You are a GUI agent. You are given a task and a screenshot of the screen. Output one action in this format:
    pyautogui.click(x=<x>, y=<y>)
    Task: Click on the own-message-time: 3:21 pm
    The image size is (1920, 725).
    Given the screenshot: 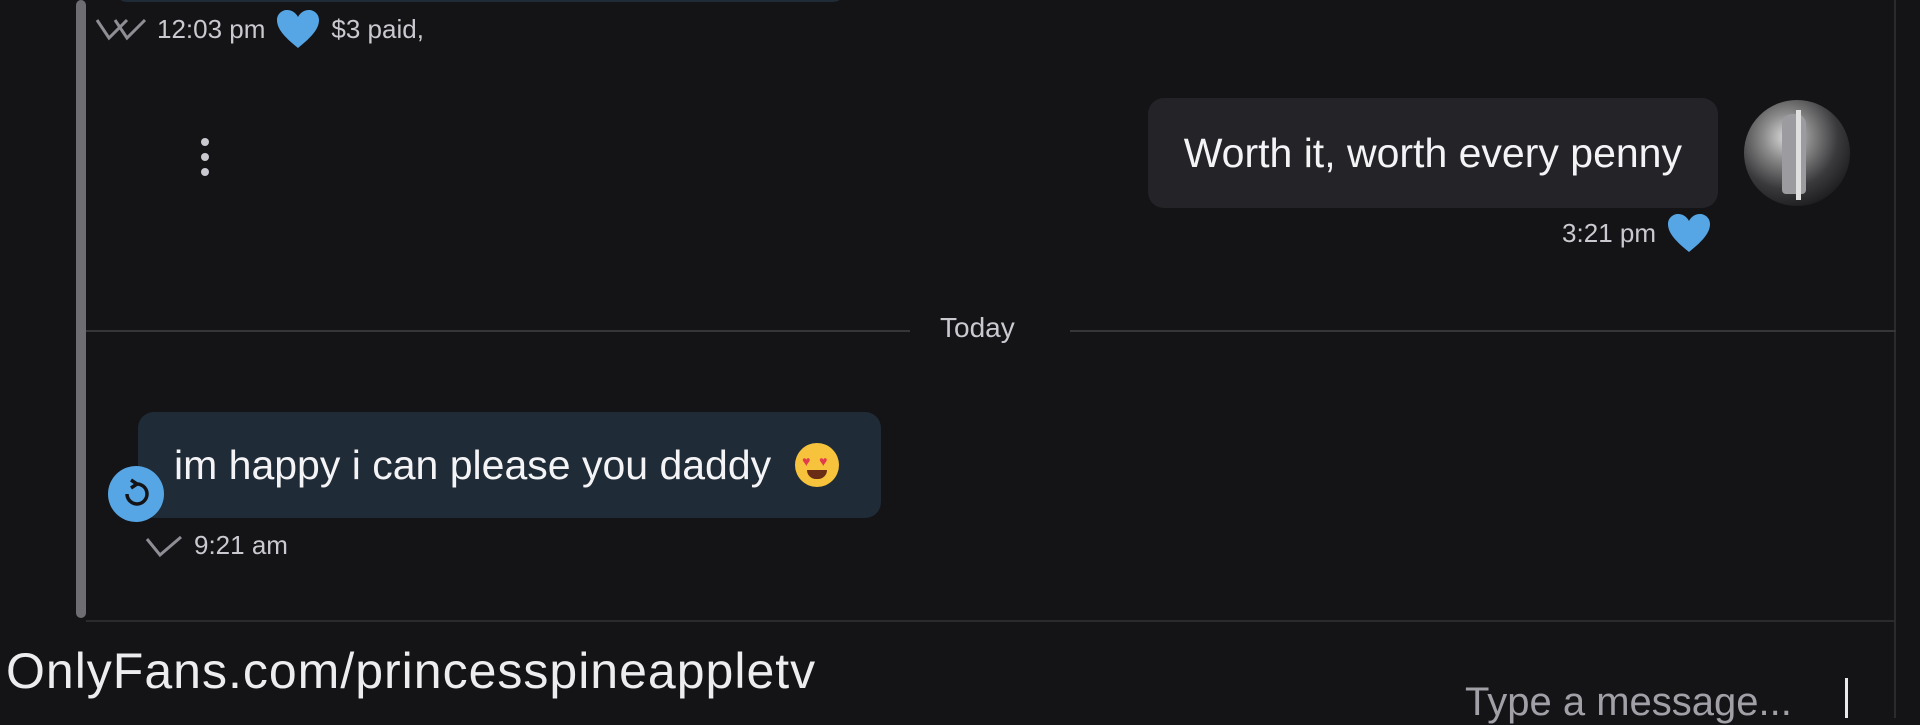 What is the action you would take?
    pyautogui.click(x=1609, y=232)
    